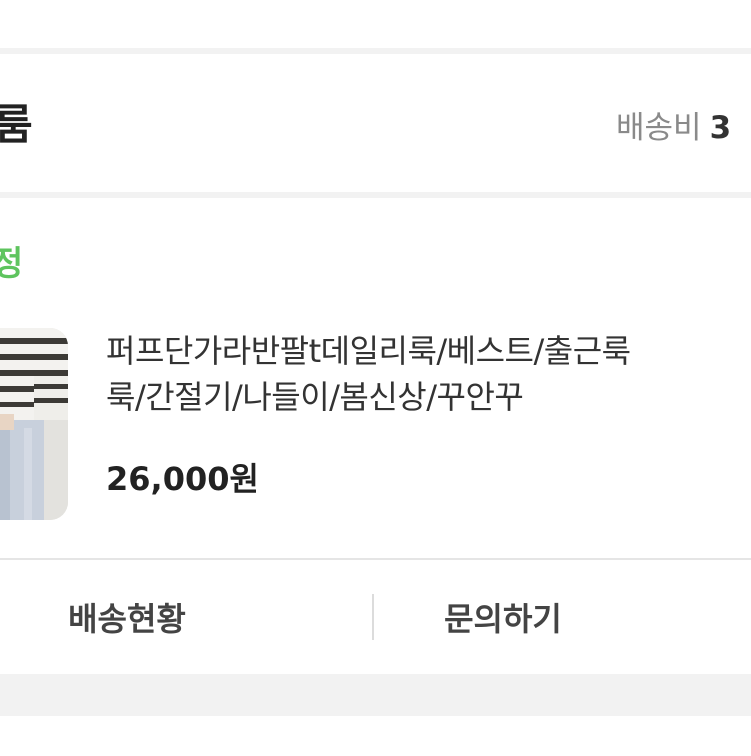 This screenshot has width=751, height=756. What do you see at coordinates (12, 264) in the screenshot?
I see `order-status: 정` at bounding box center [12, 264].